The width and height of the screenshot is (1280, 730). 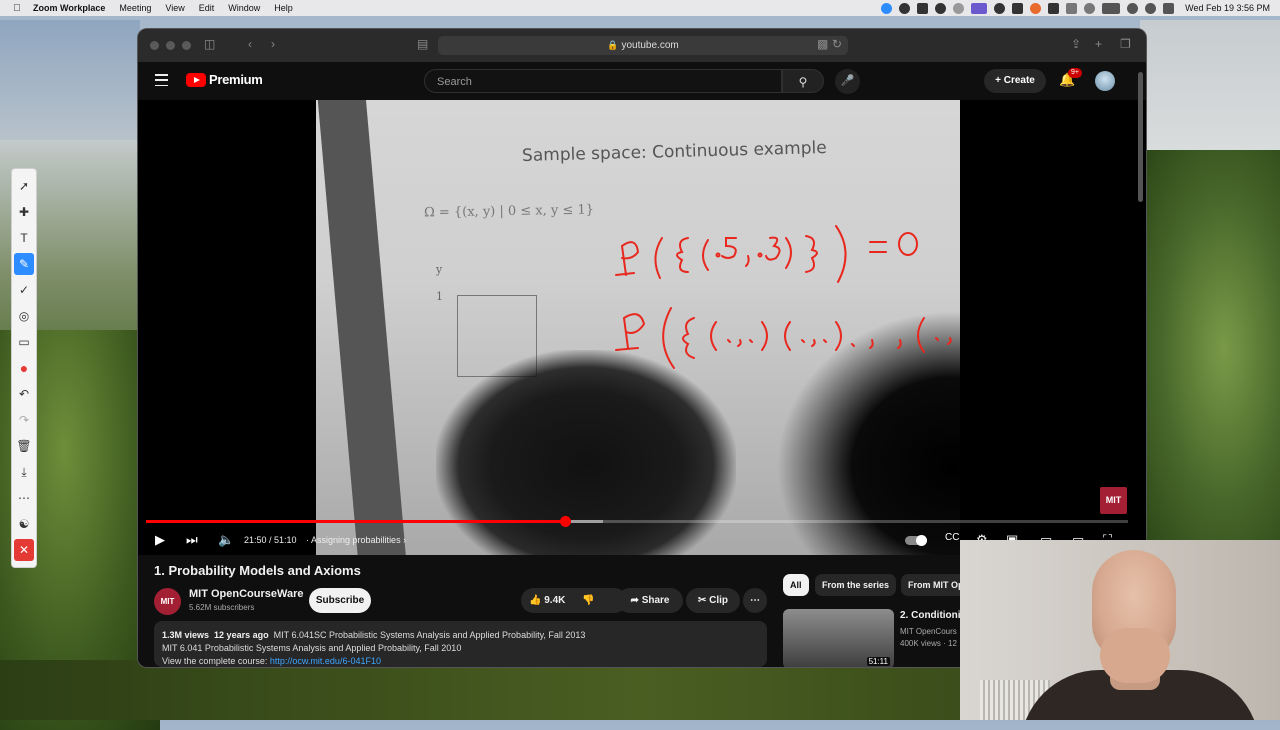 What do you see at coordinates (24, 342) in the screenshot?
I see `eraser-icon: ▭` at bounding box center [24, 342].